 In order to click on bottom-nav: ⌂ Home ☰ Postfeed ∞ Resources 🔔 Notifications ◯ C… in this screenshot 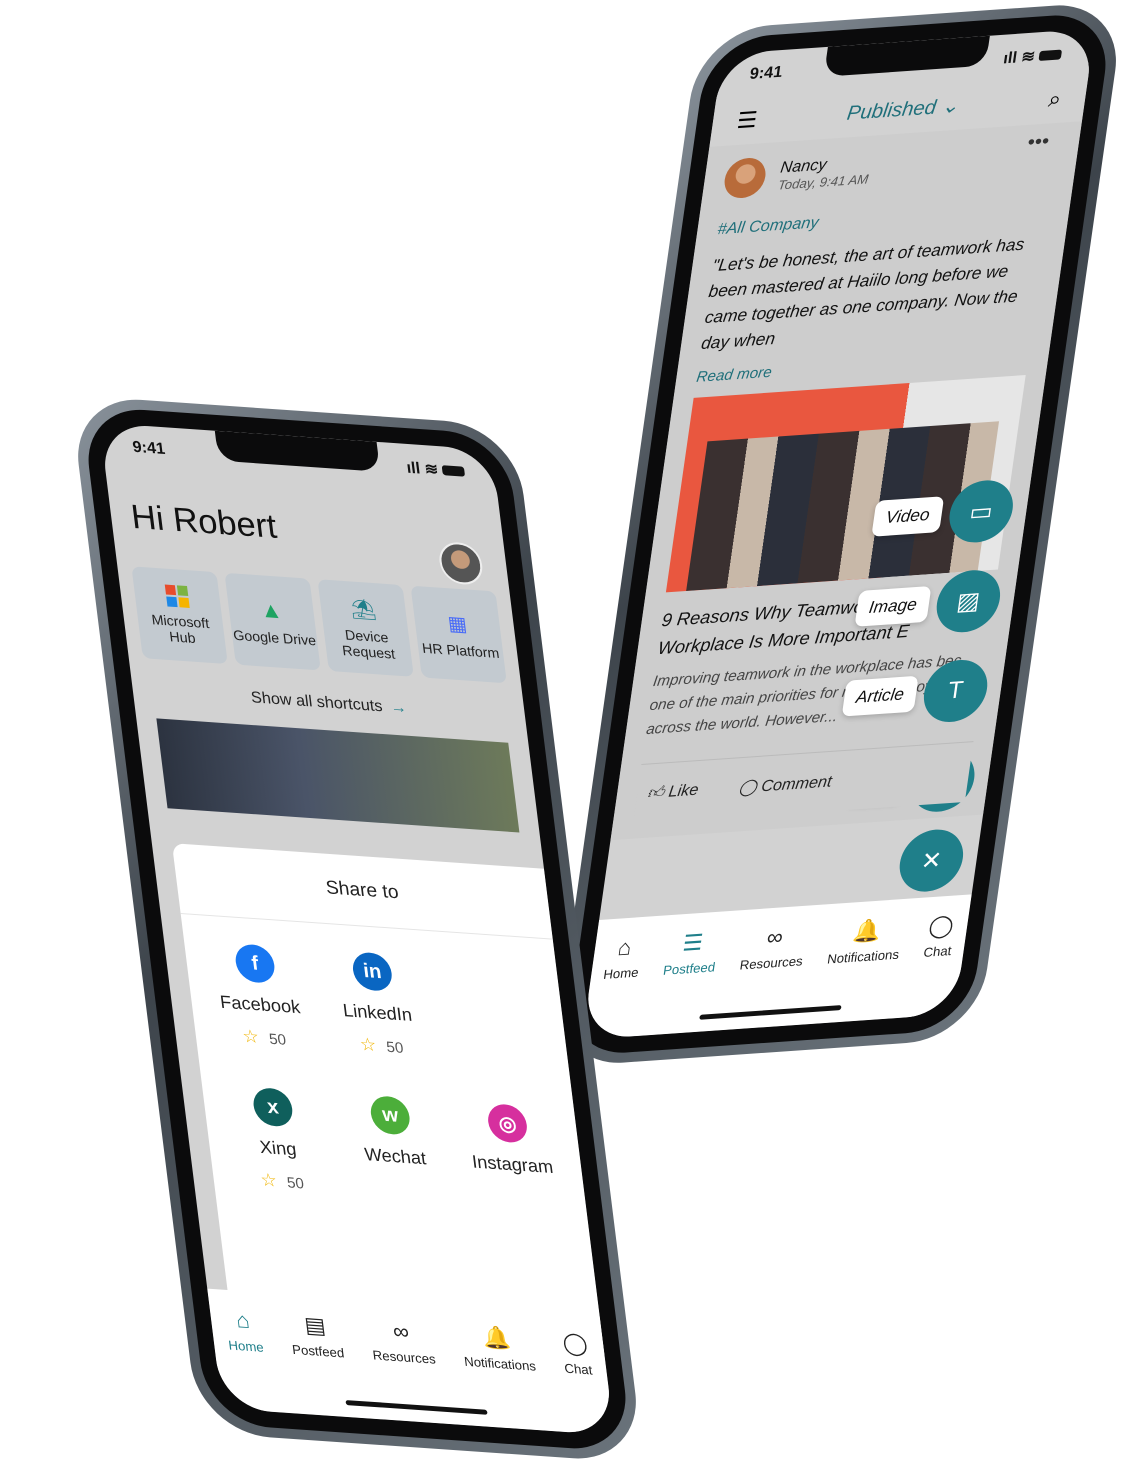, I will do `click(777, 967)`.